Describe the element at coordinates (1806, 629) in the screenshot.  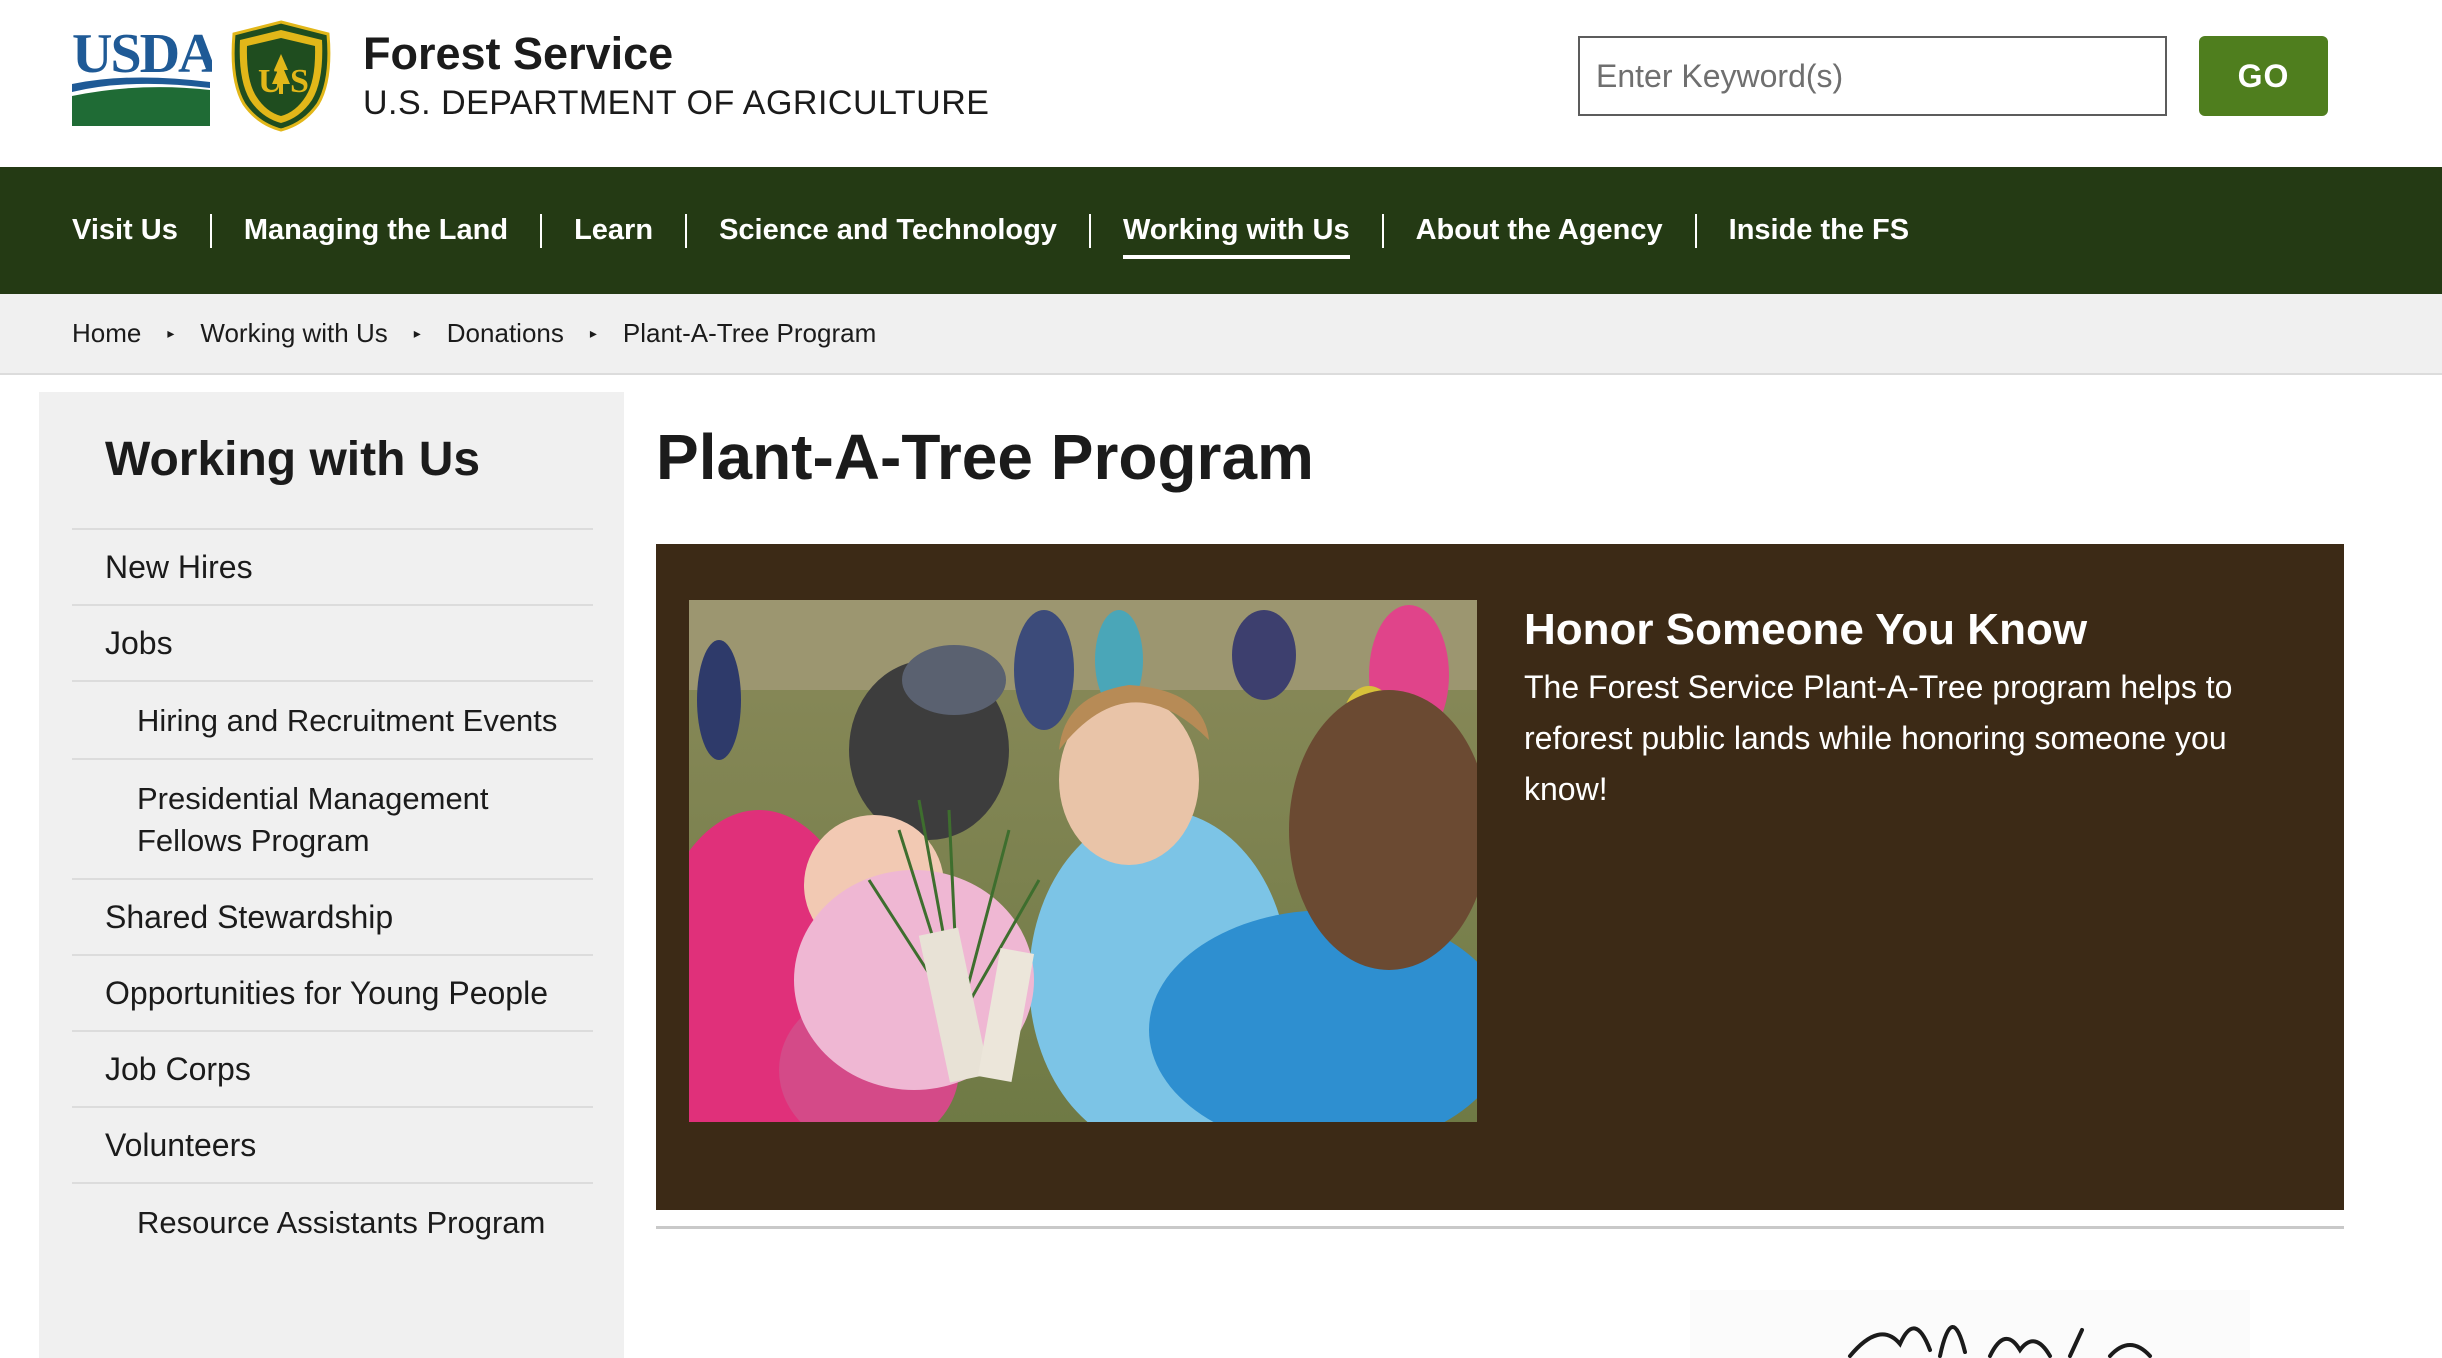
I see `feature-heading: Honor Someone You Know` at that location.